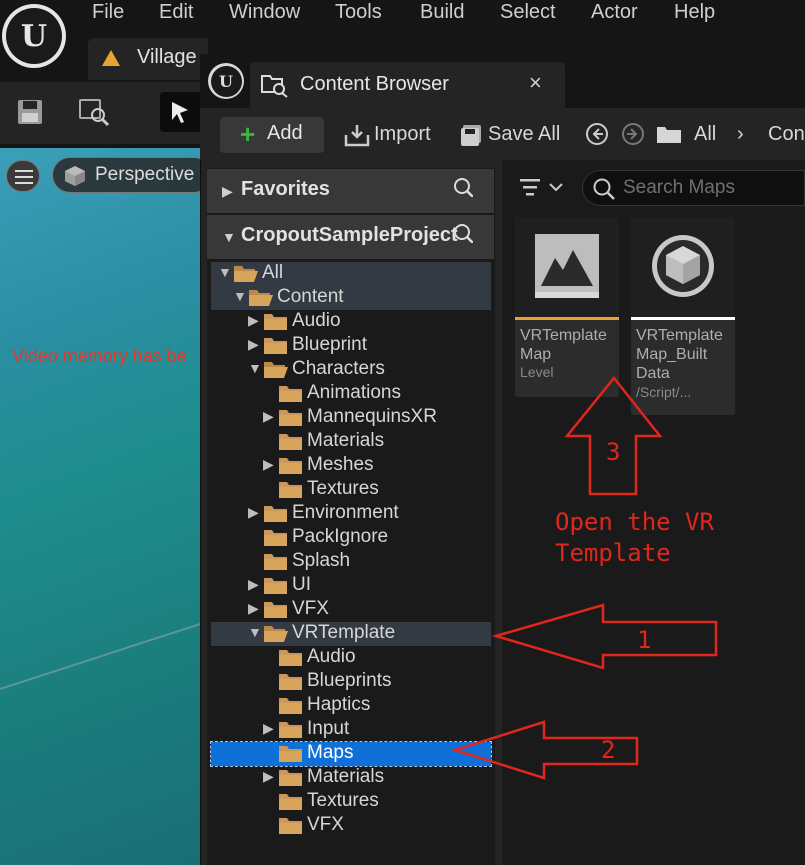  Describe the element at coordinates (357, 135) in the screenshot. I see `import-icon` at that location.